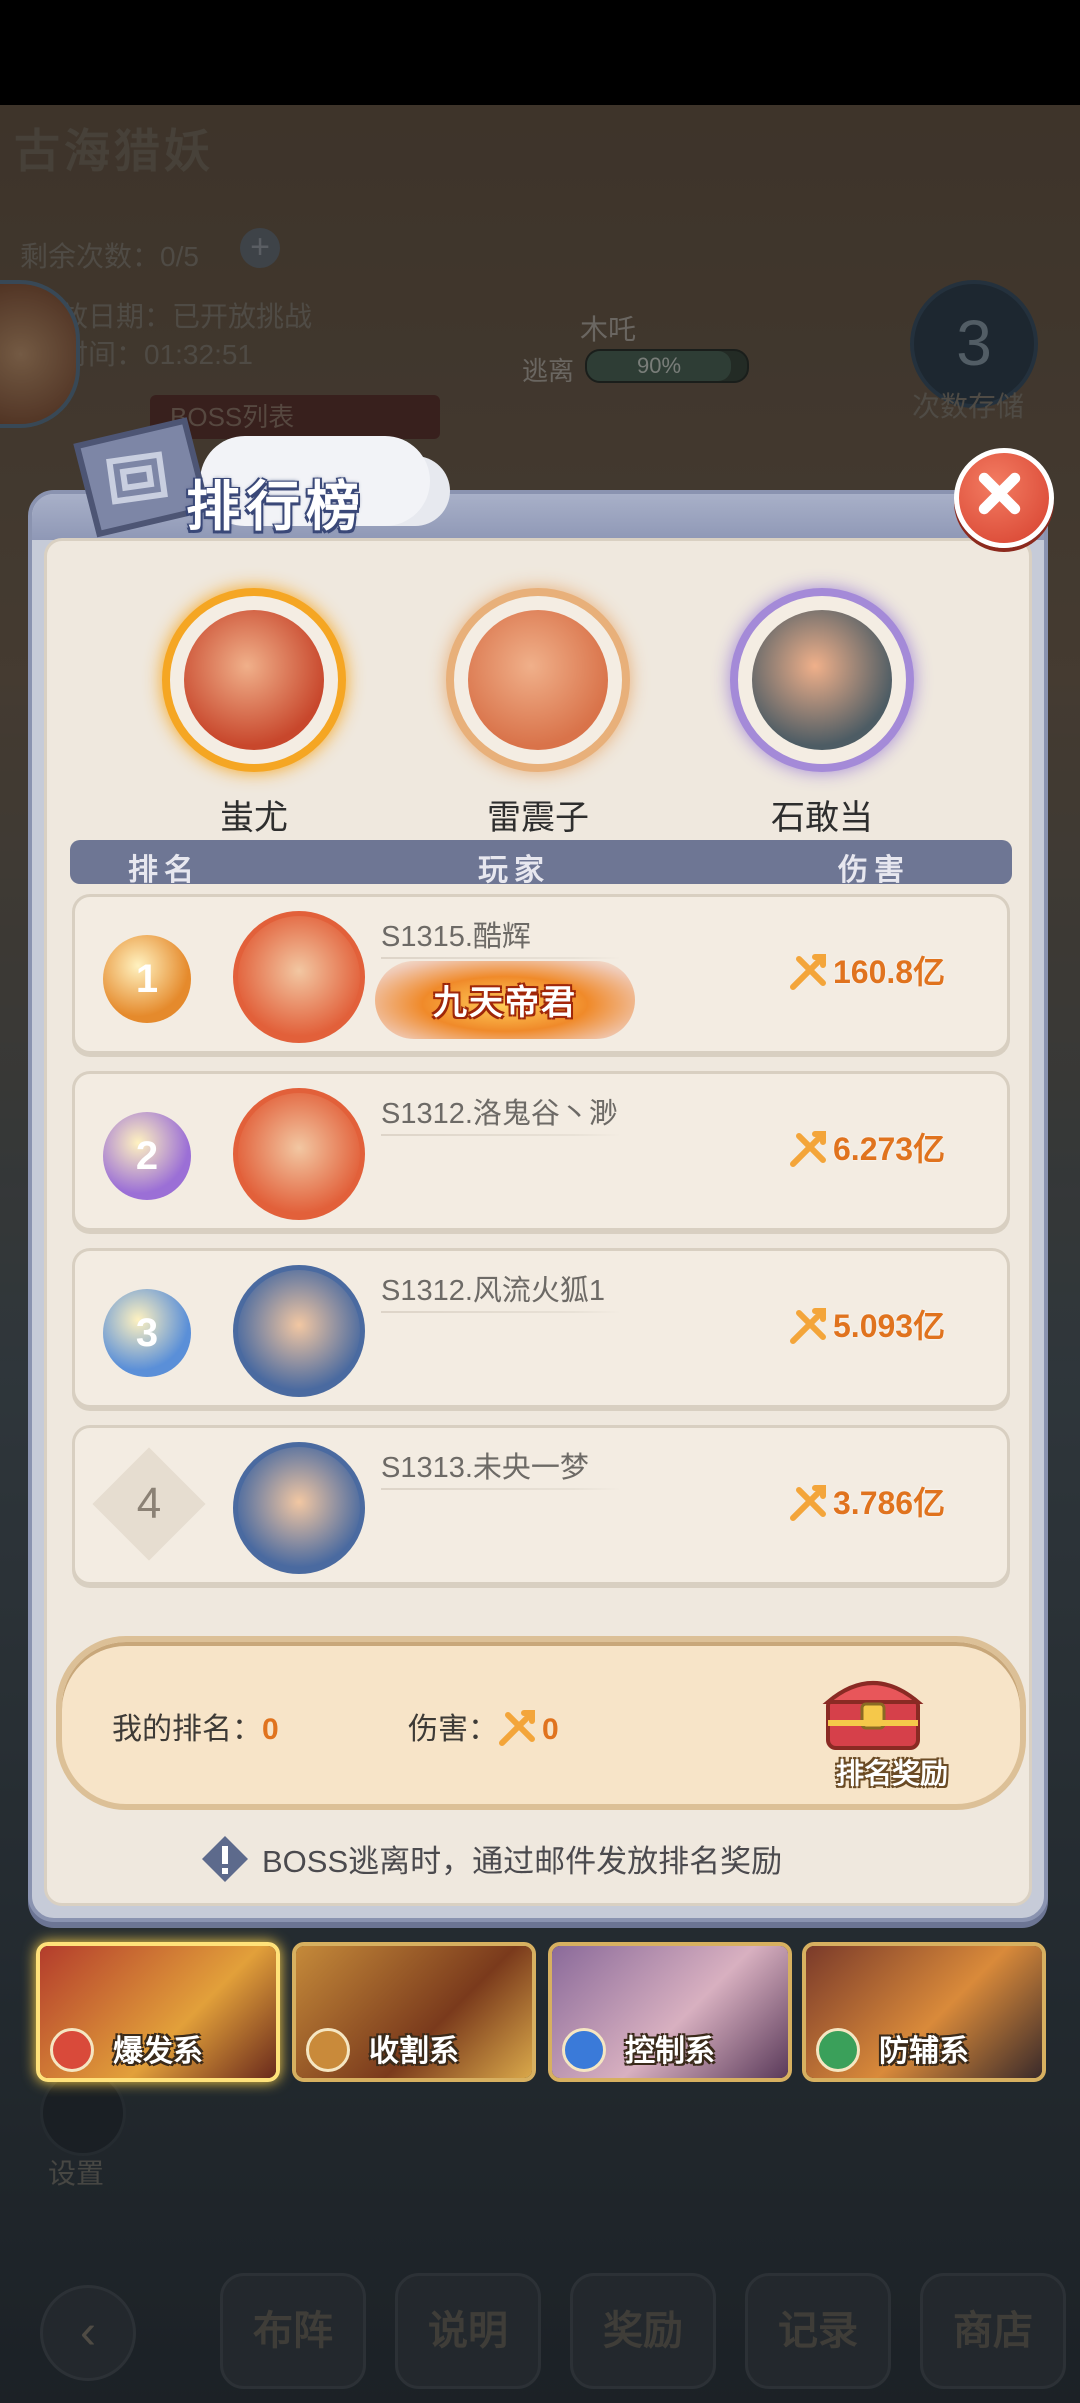  I want to click on status-bar, so click(540, 52).